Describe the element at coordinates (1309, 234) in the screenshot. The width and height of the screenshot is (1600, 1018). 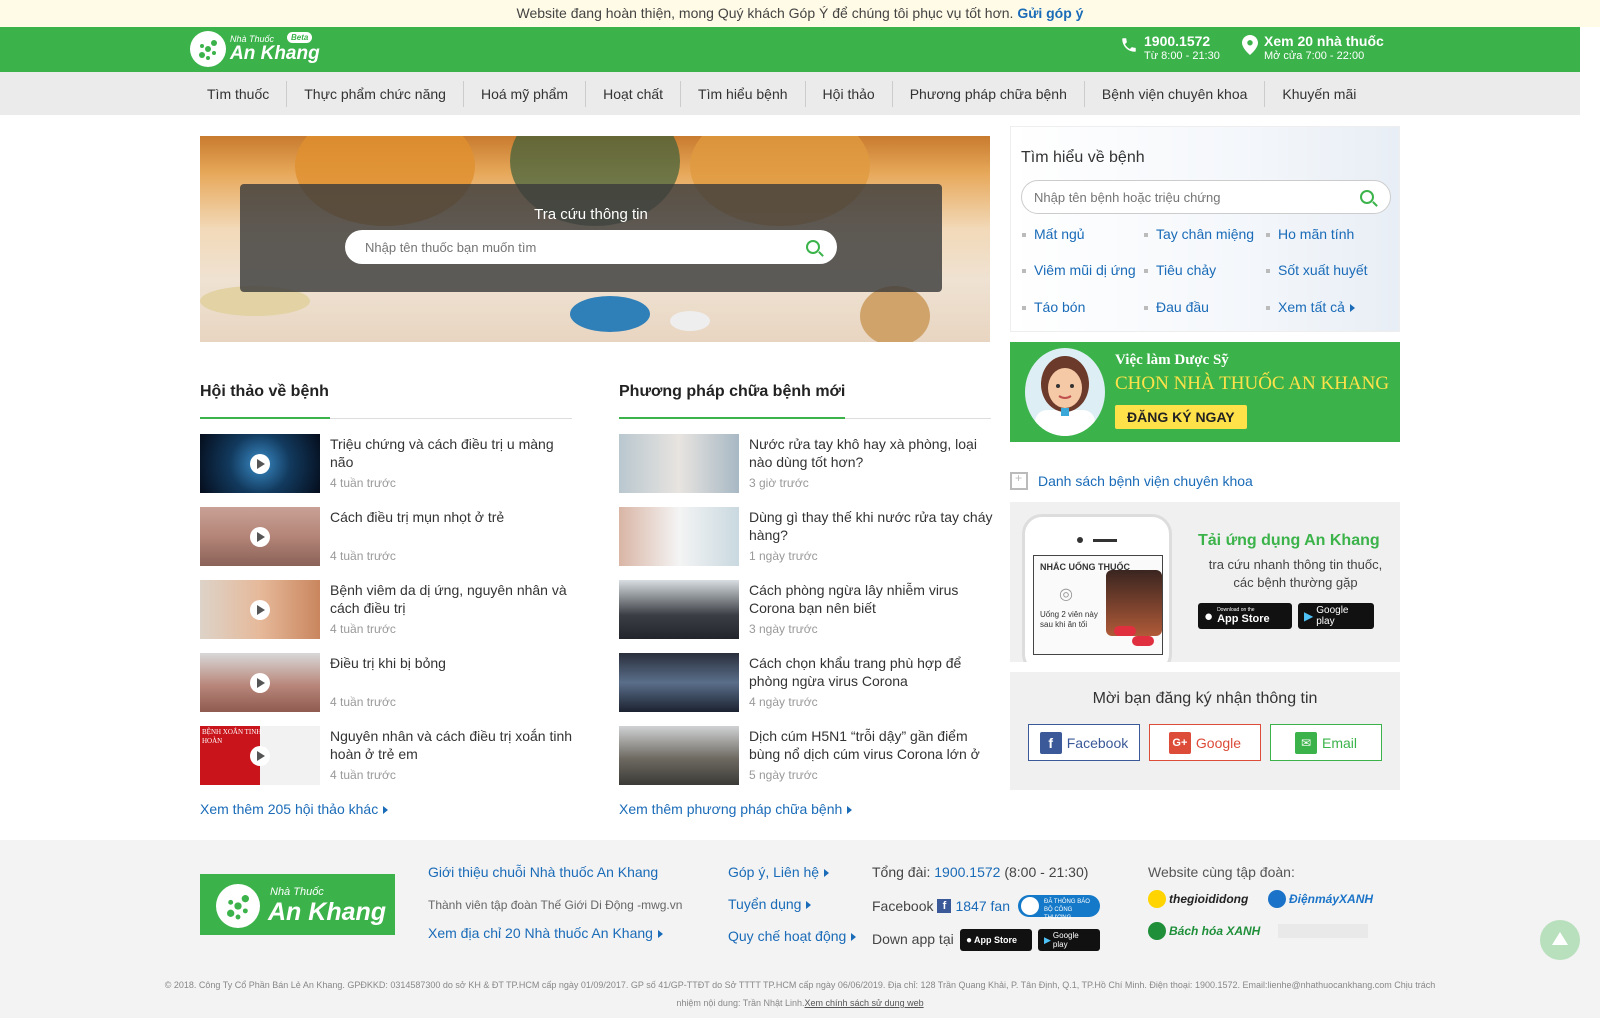
I see `disease-tag: Ho mãn tính` at that location.